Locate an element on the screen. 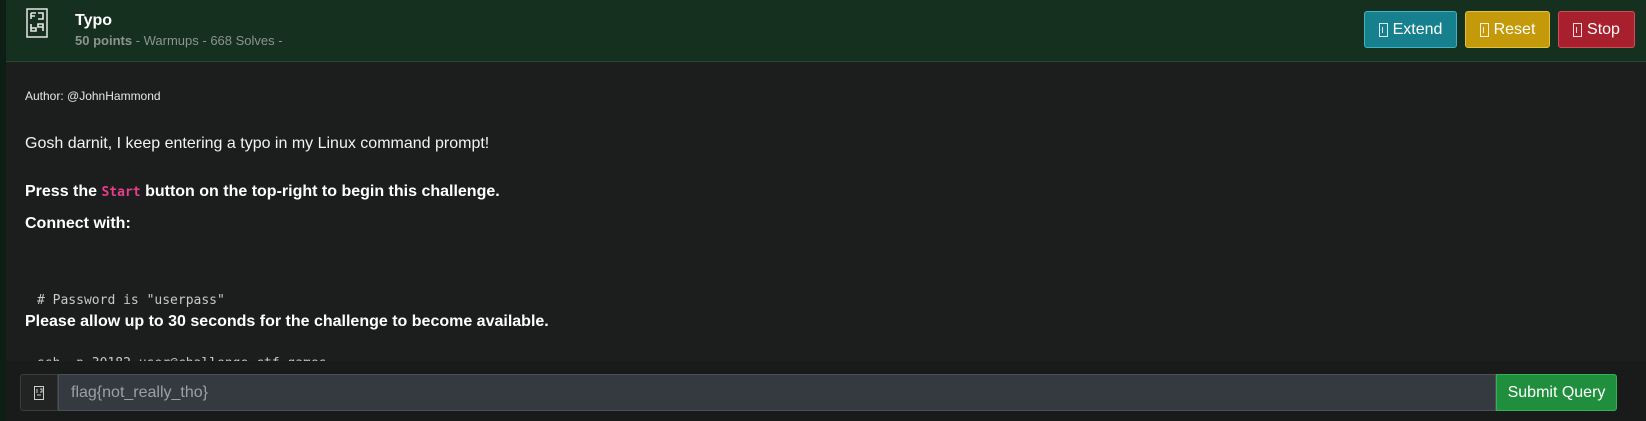  clock-icon is located at coordinates (1383, 29).